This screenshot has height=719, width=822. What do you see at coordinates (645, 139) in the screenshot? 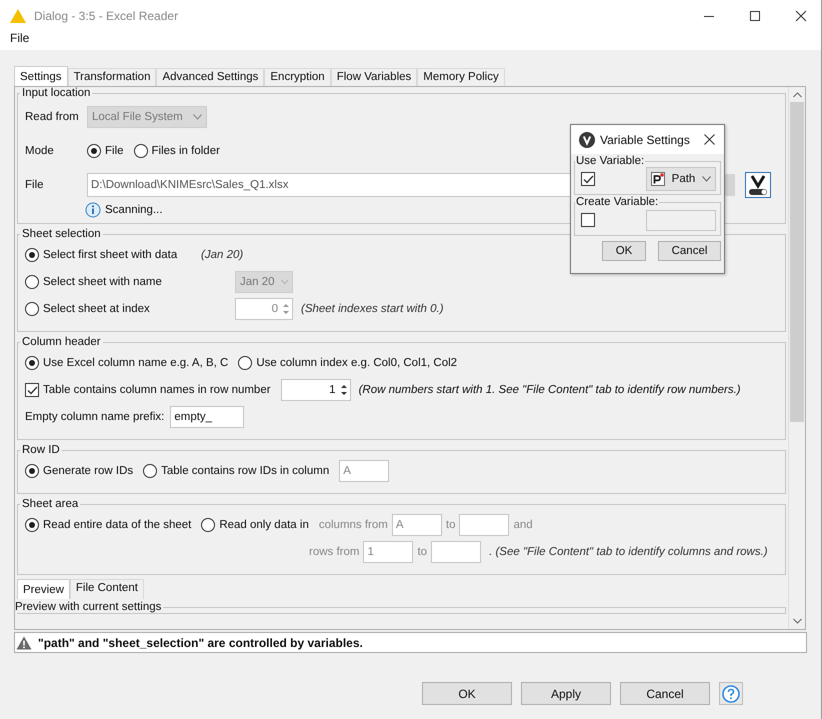
I see `popup-title: Variable Settings` at bounding box center [645, 139].